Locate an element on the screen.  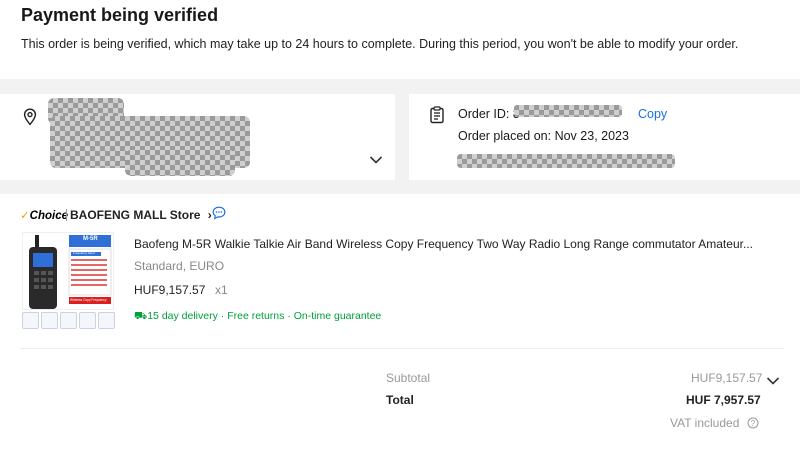
delivery-truck-icon: ⛟ is located at coordinates (141, 316).